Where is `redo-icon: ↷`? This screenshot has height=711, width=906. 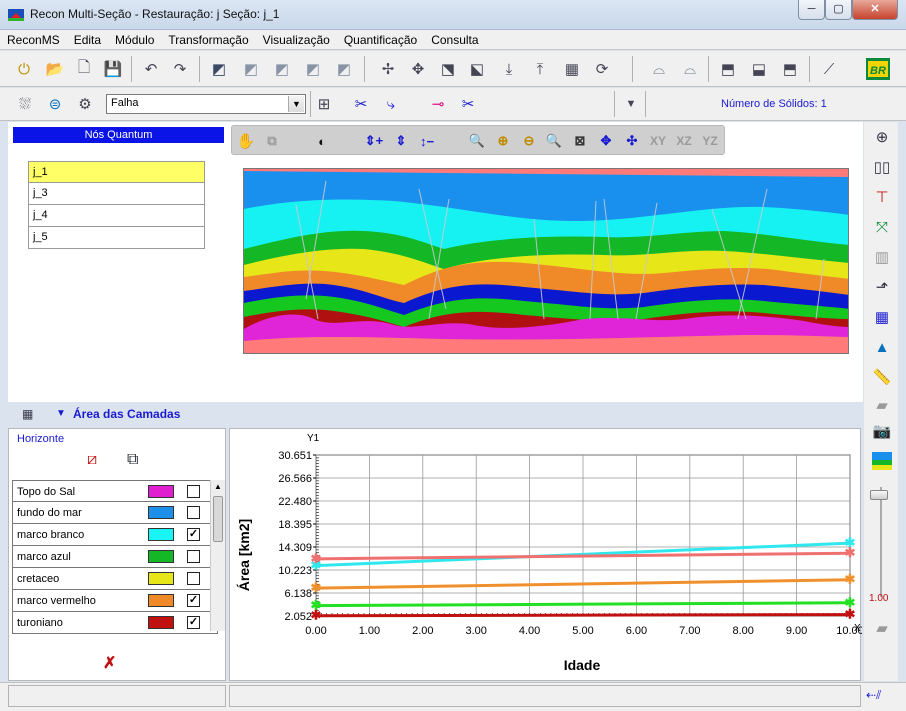 redo-icon: ↷ is located at coordinates (180, 69).